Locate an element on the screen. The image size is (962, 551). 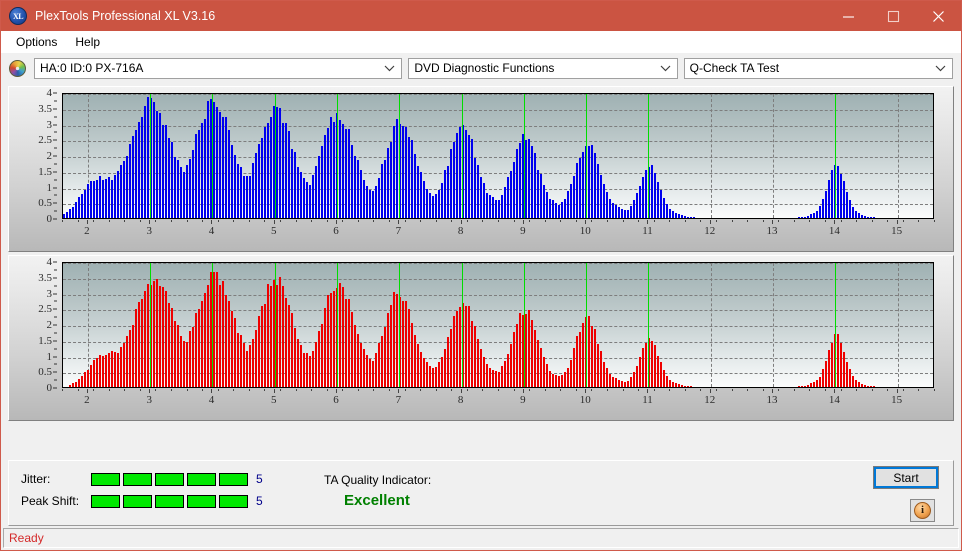
start-button: Start is located at coordinates (906, 477).